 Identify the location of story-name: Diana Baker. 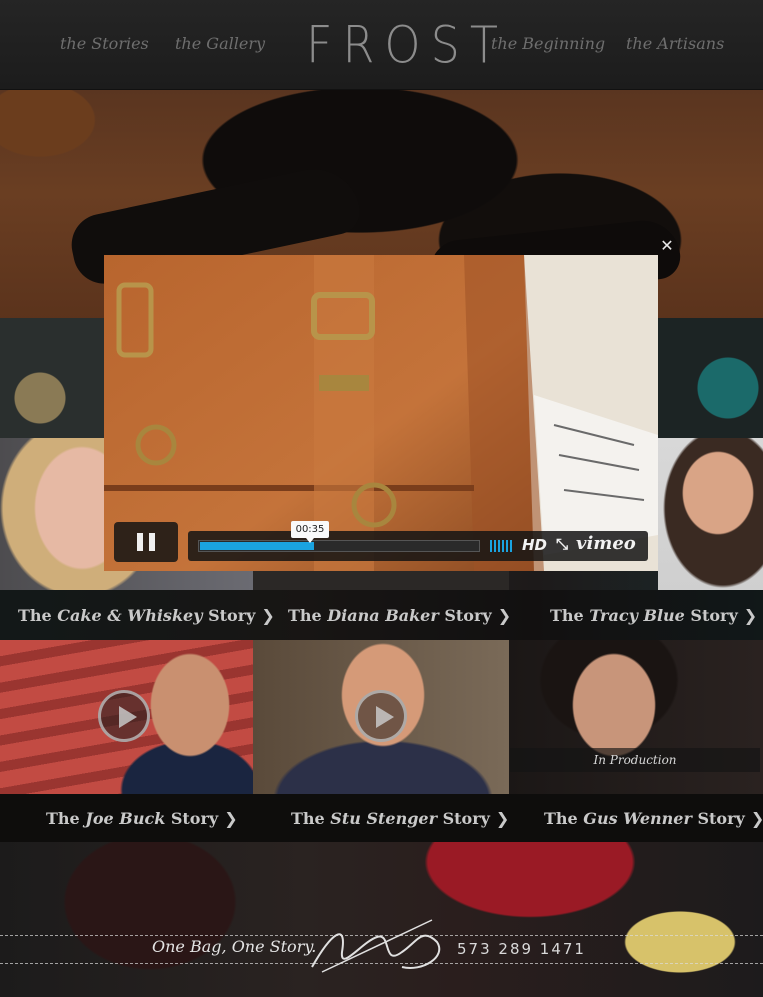
(383, 615).